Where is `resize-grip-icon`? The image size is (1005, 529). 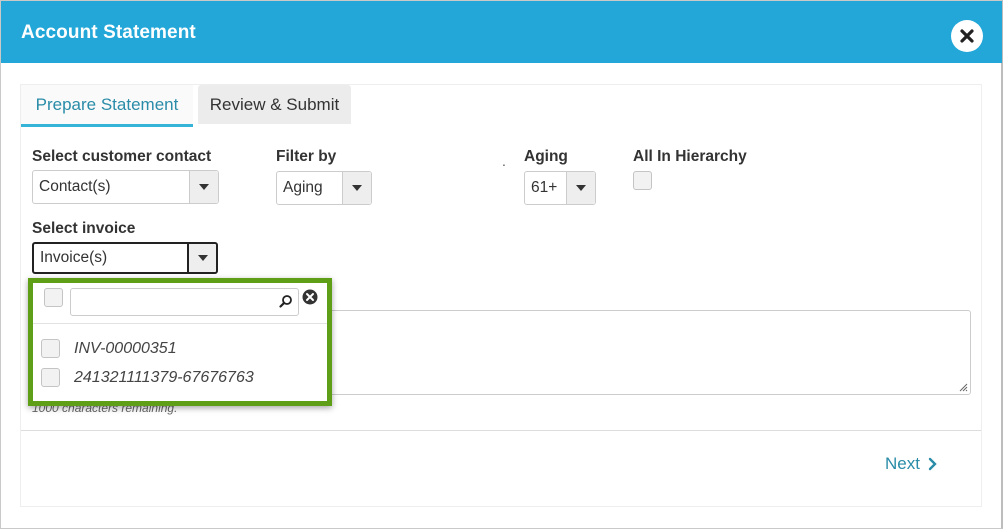 resize-grip-icon is located at coordinates (963, 387).